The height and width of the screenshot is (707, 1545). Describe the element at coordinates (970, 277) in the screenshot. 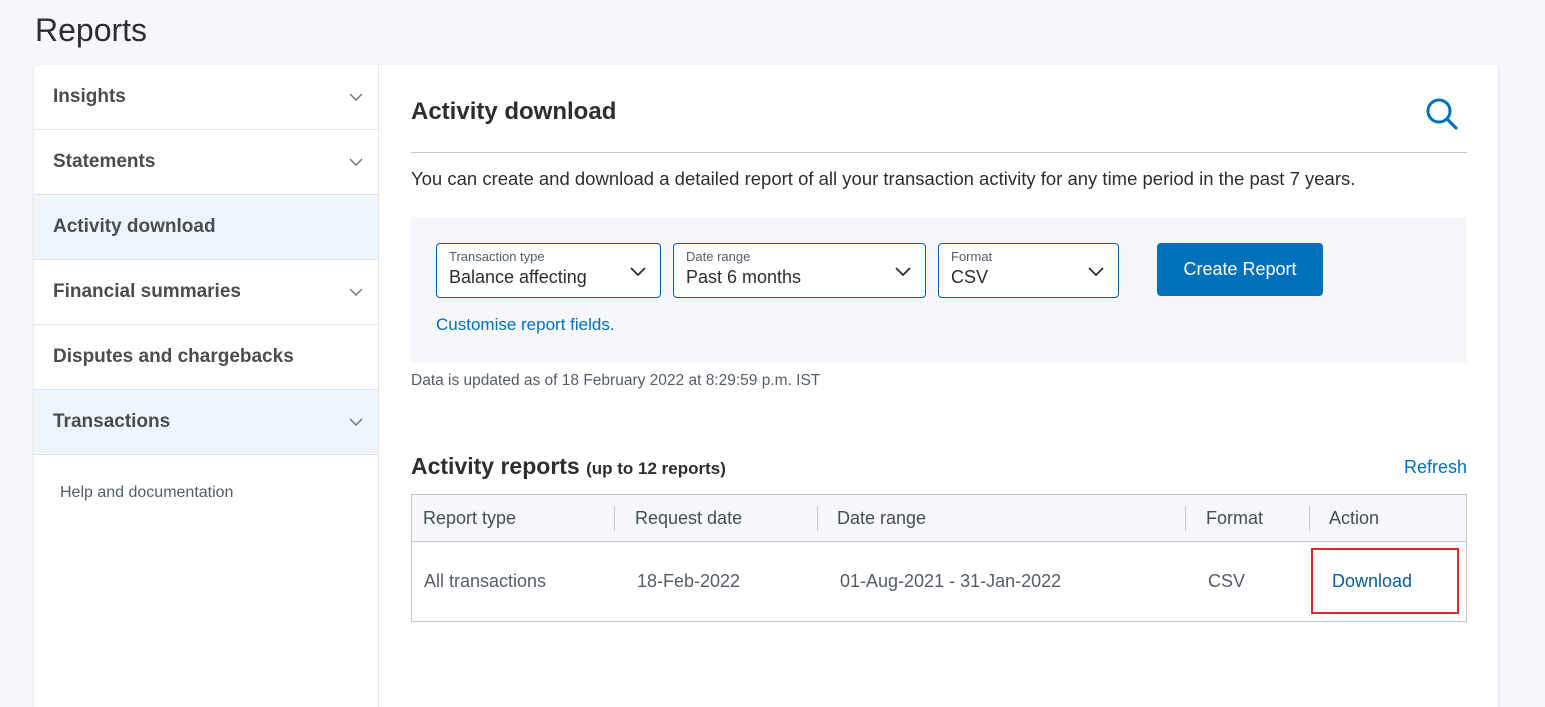

I see `select-value: CSV` at that location.